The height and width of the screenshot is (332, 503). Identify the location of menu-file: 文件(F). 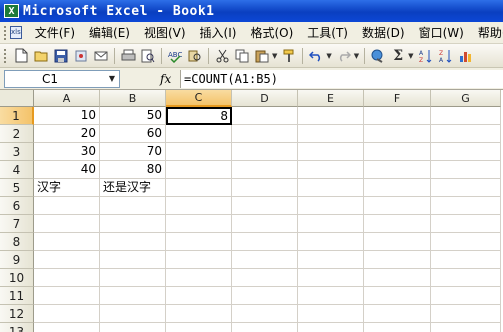
(55, 32).